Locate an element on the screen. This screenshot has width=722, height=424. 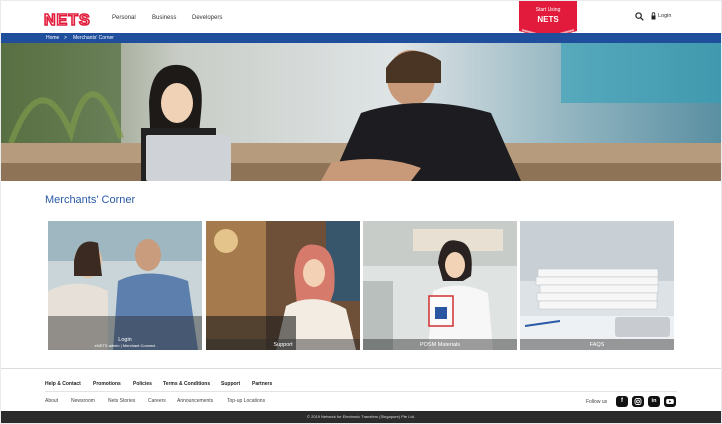
instagram-icon is located at coordinates (638, 401).